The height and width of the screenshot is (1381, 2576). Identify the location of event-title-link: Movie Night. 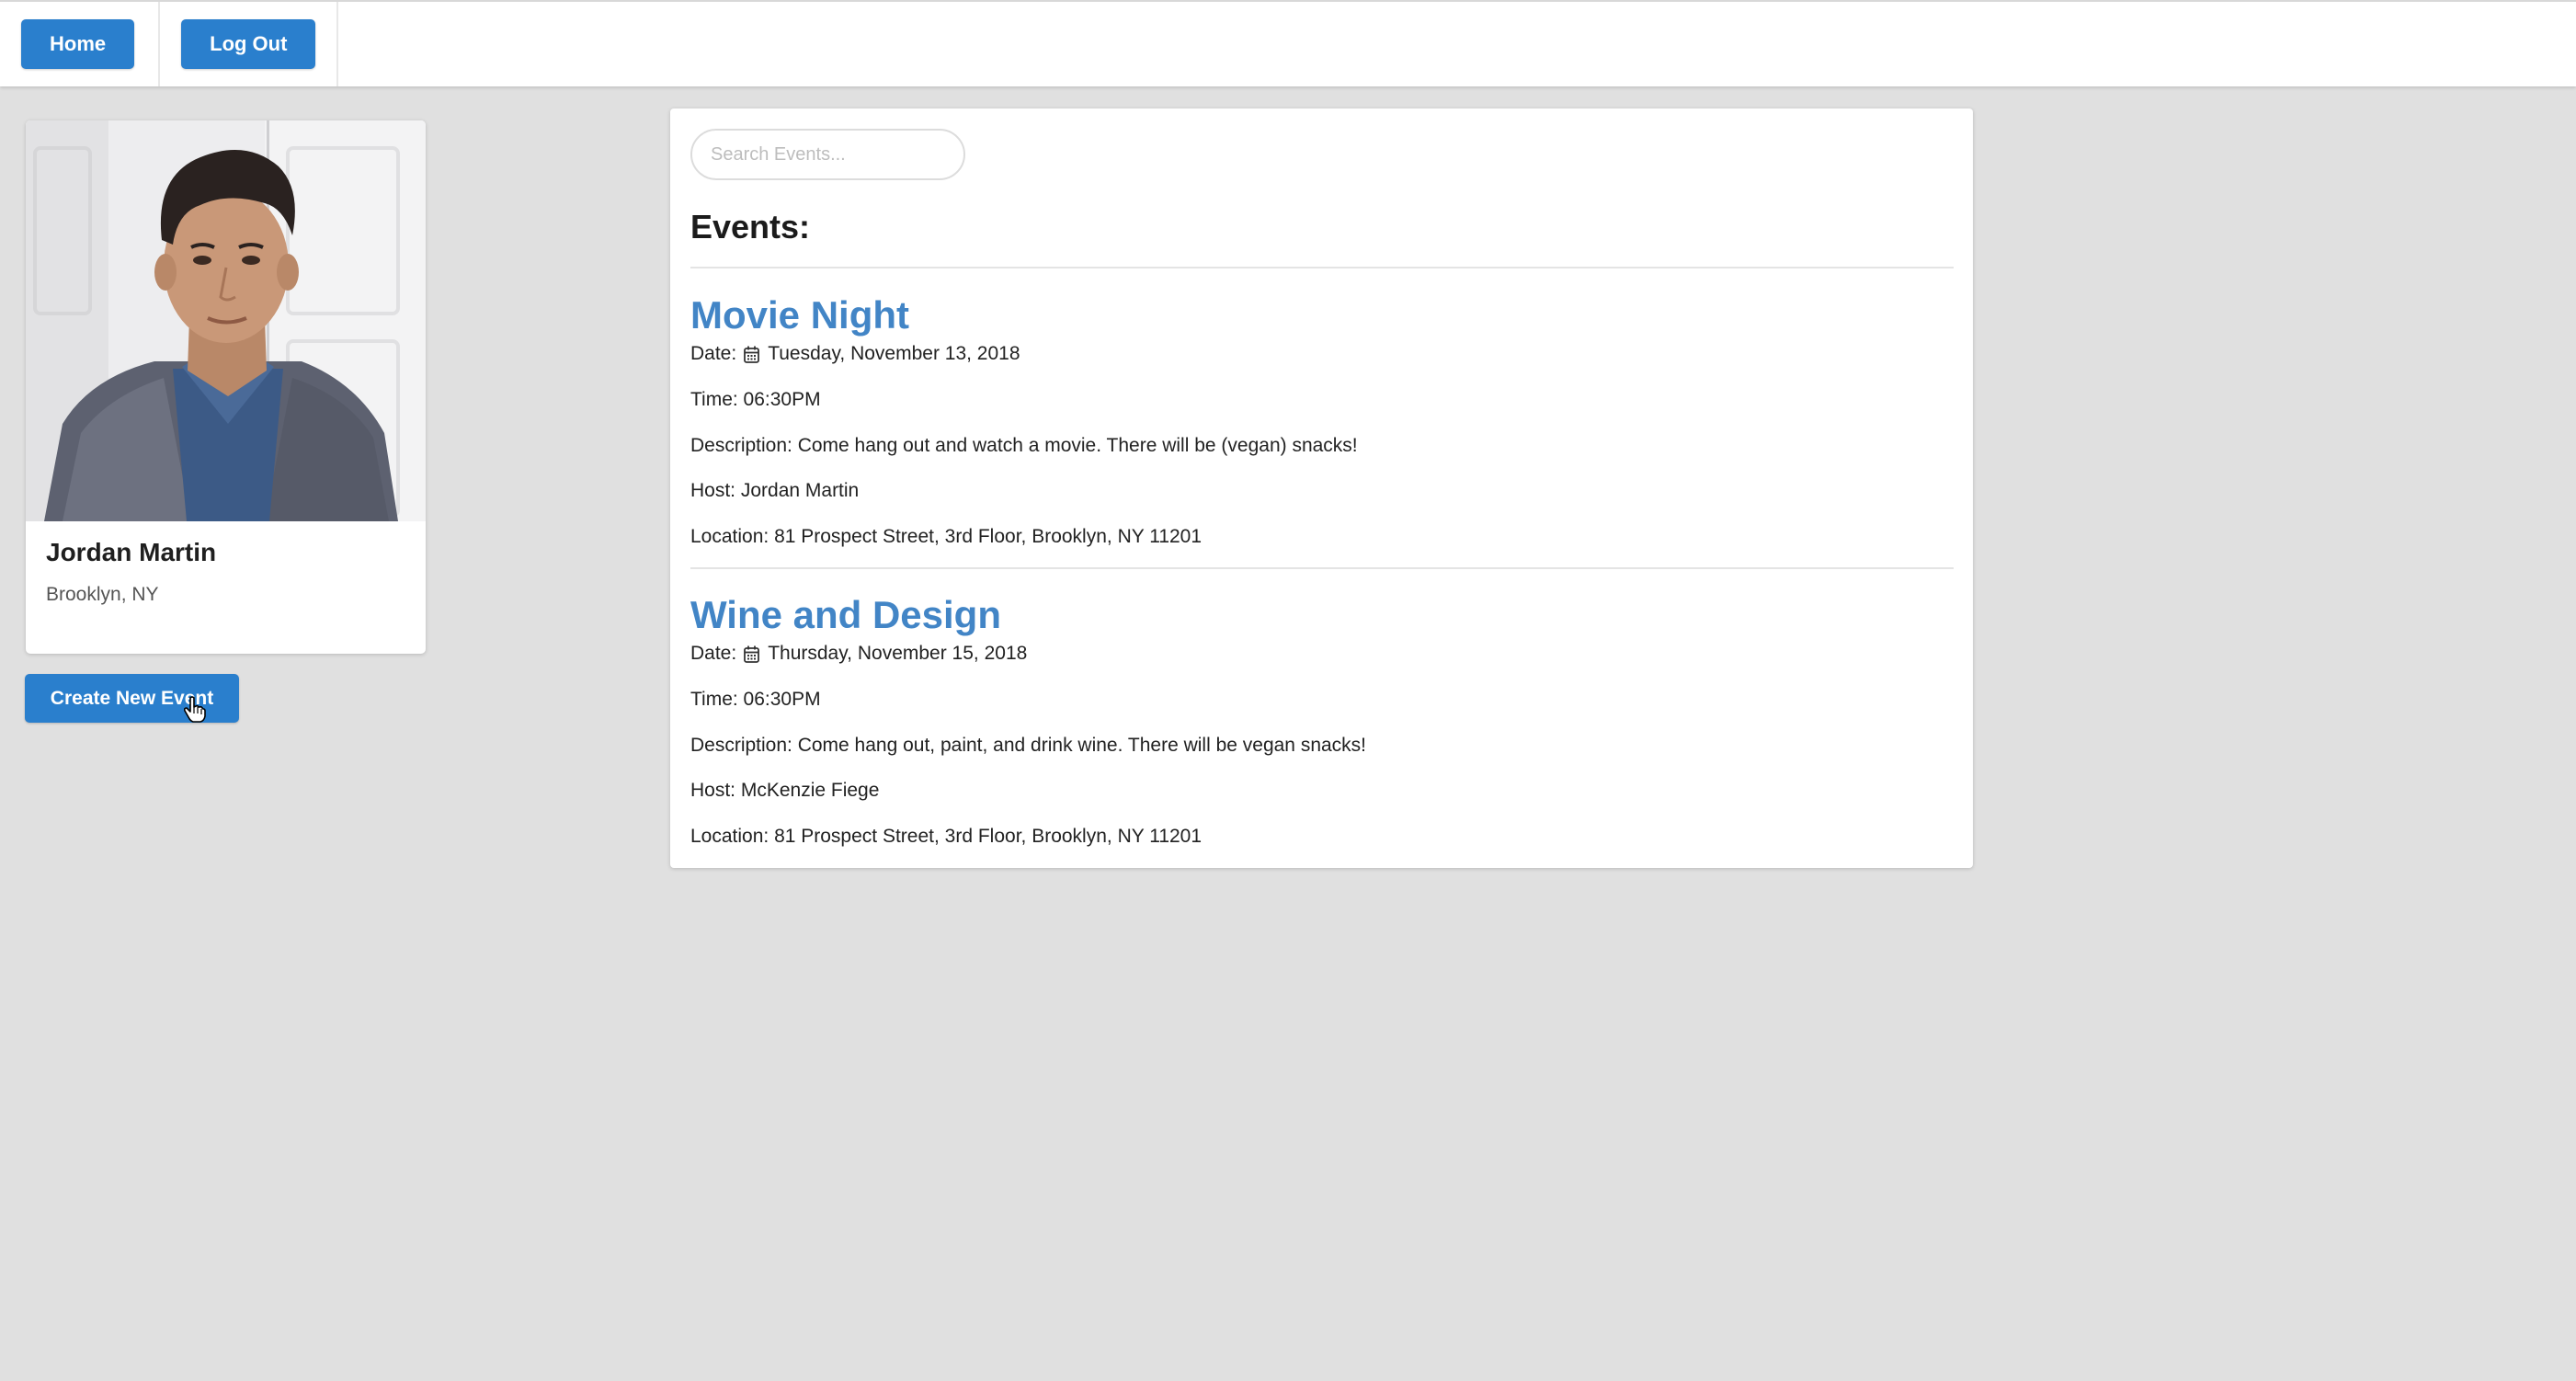
(799, 315).